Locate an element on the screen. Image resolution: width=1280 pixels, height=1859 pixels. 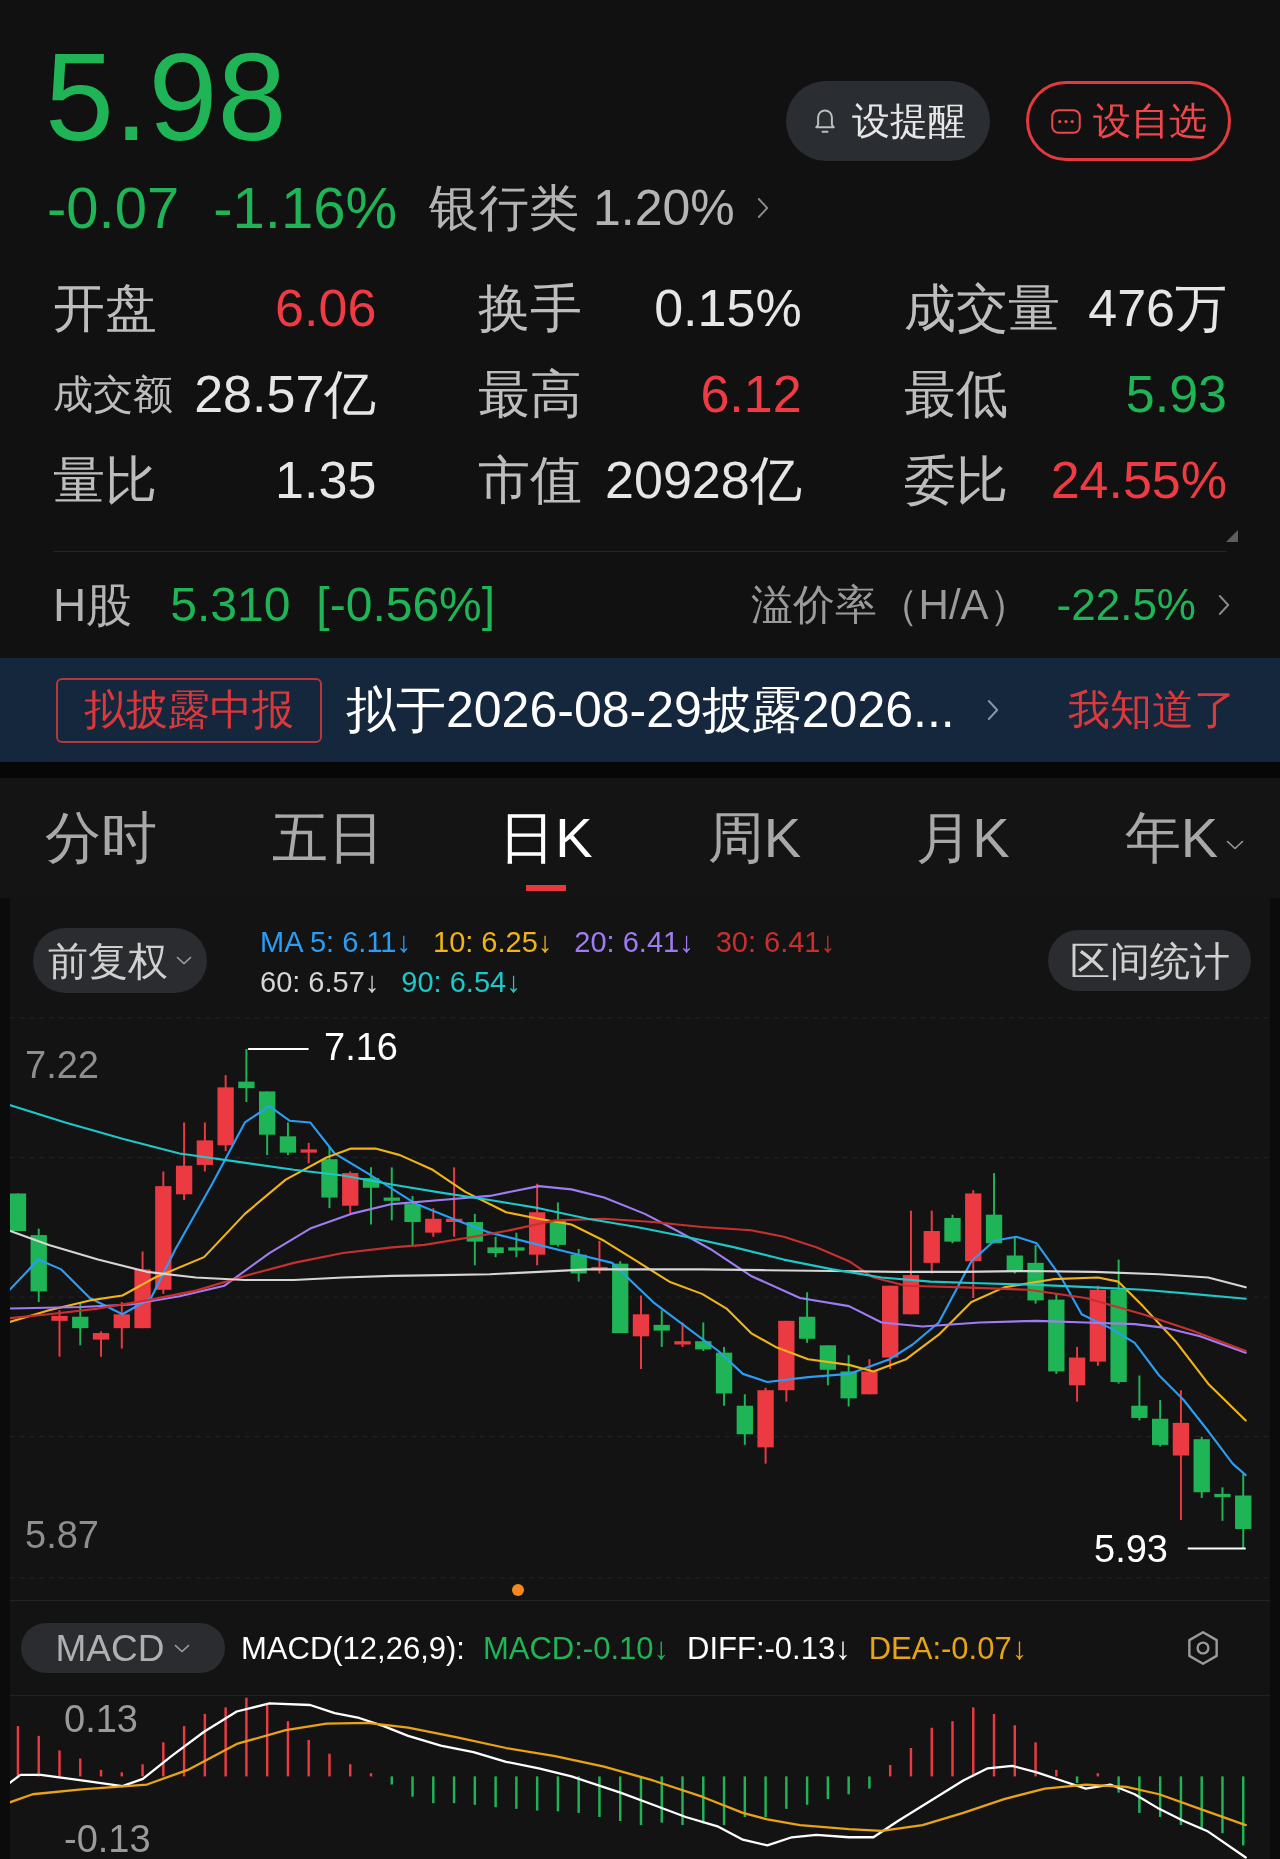
stat-value: 6.06 is located at coordinates (326, 308).